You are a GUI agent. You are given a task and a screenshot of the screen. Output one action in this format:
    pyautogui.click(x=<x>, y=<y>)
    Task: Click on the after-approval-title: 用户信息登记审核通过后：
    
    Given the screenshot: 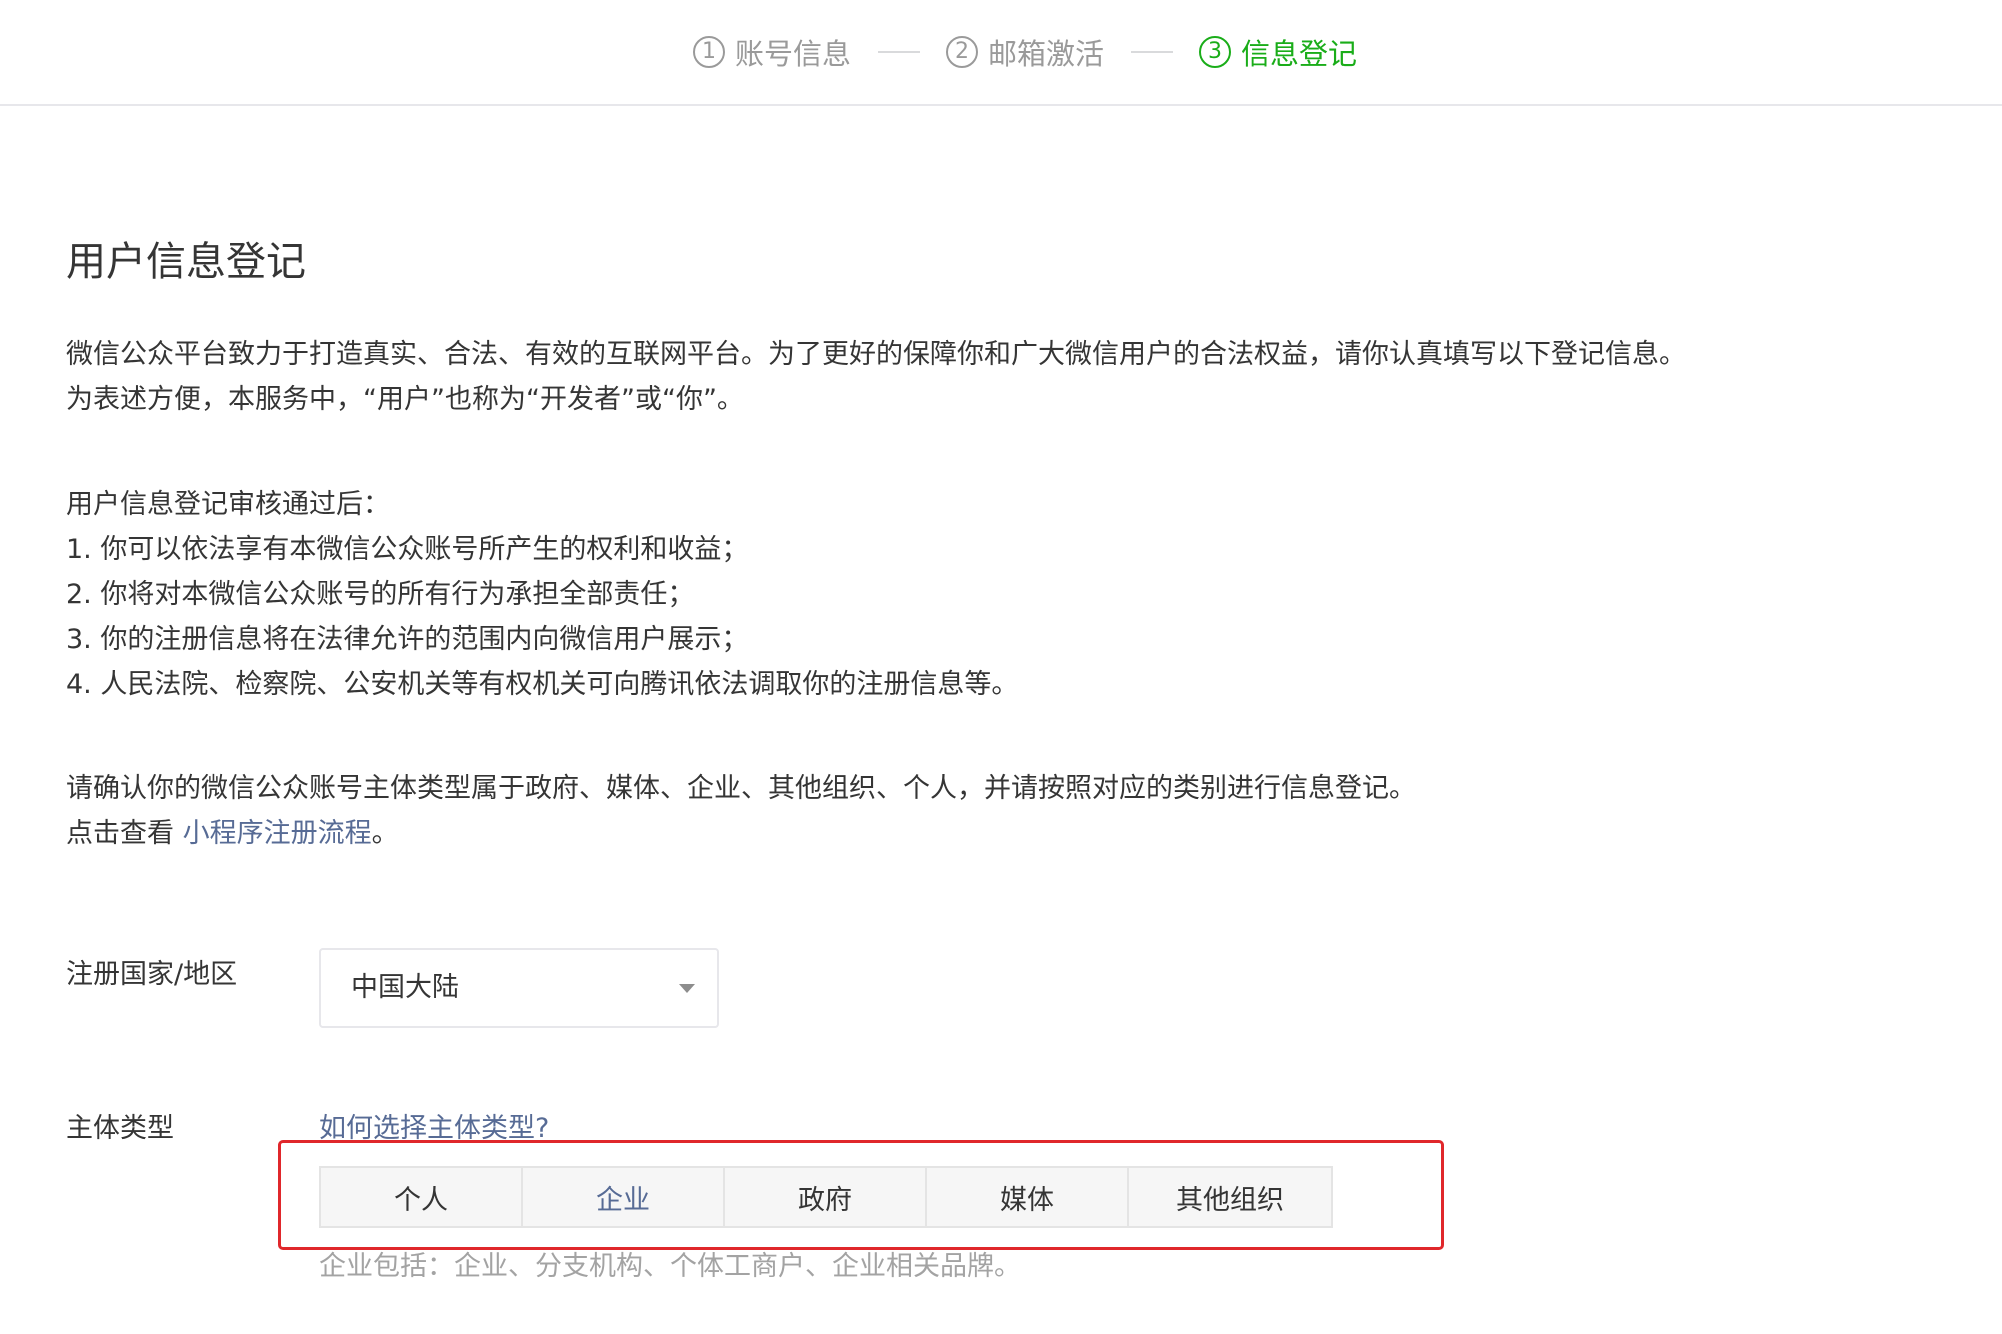 What is the action you would take?
    pyautogui.click(x=228, y=504)
    